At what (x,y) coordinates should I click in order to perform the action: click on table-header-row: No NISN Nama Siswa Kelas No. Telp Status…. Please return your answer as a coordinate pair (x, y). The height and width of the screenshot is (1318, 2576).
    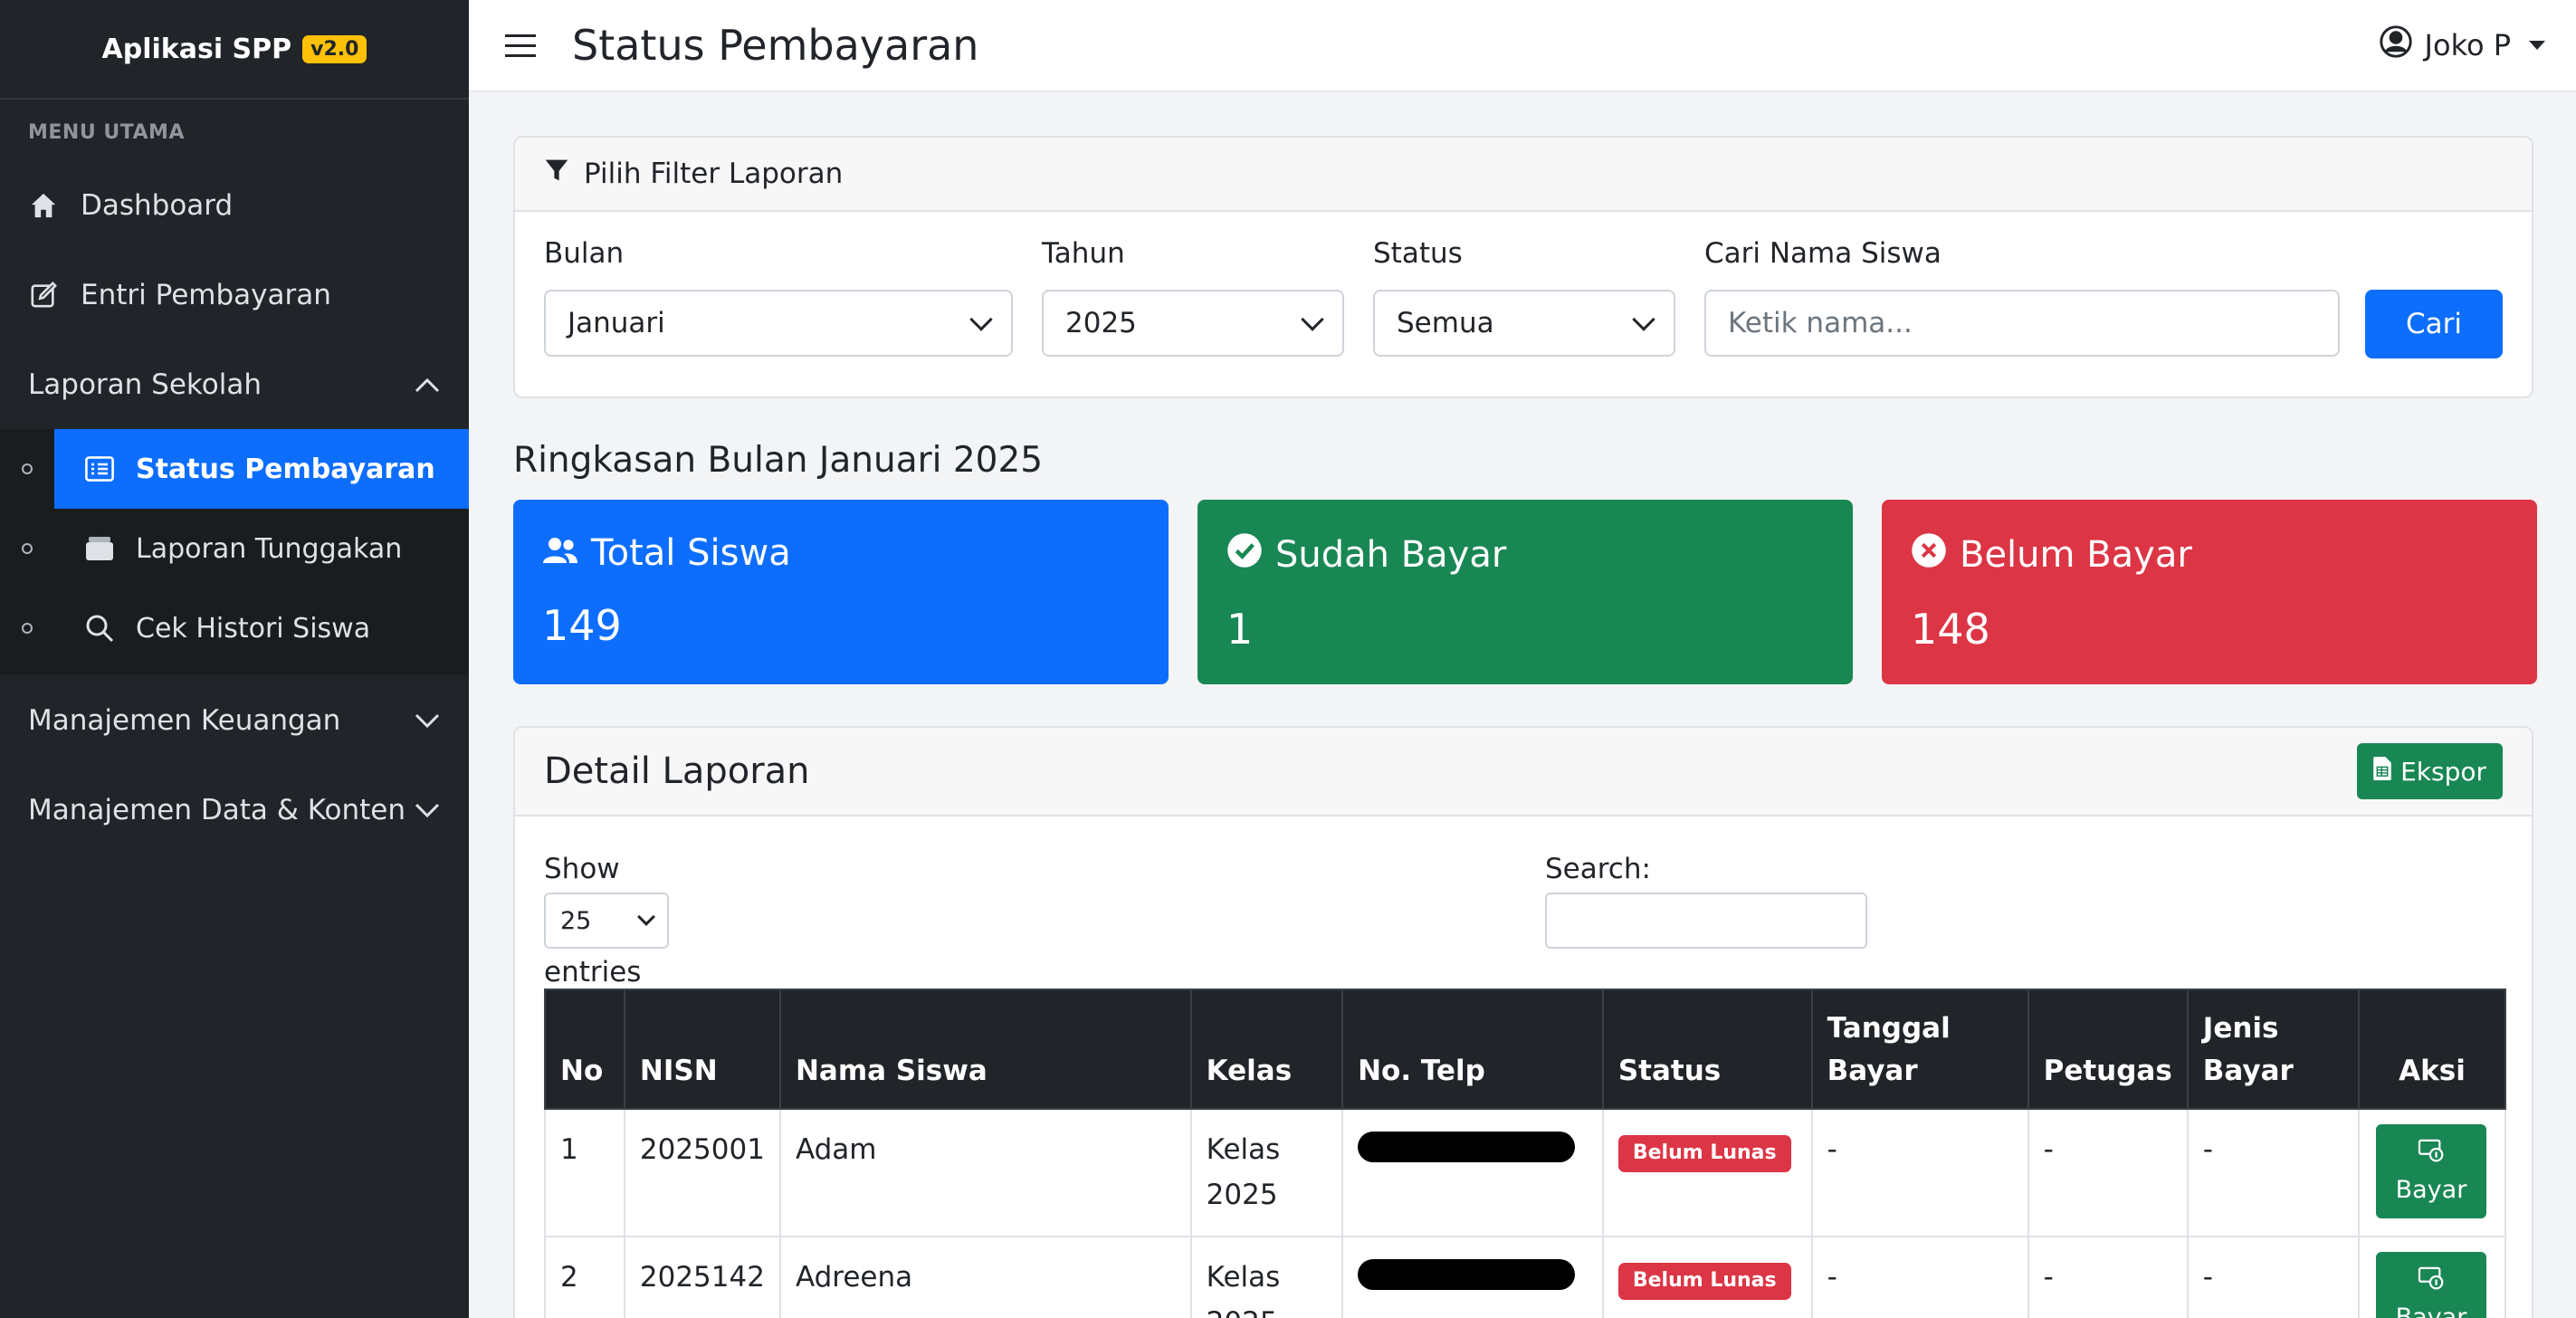
    Looking at the image, I should click on (1525, 1049).